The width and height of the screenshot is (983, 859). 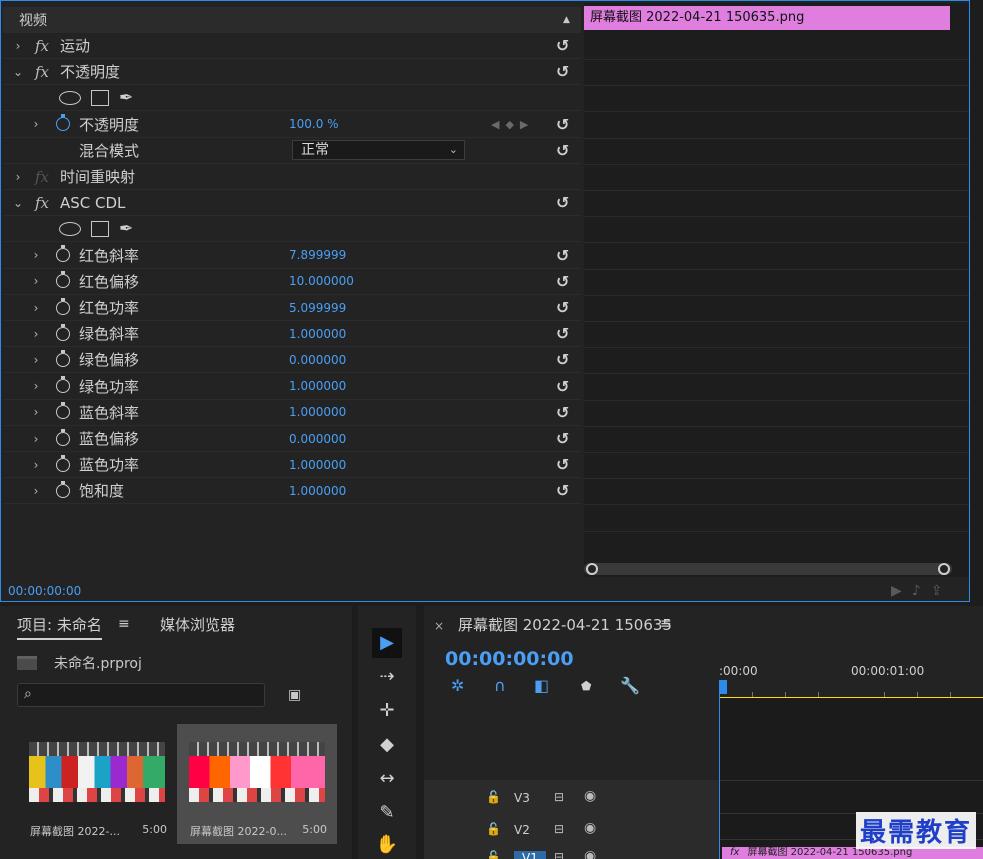 I want to click on project-item-2: 屏幕截图 2022-0... 5:00, so click(x=257, y=784).